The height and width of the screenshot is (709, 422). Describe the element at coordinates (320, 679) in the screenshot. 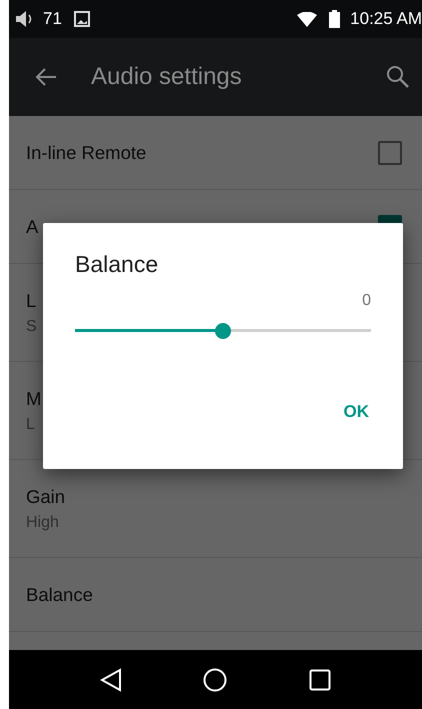

I see `recents-icon` at that location.